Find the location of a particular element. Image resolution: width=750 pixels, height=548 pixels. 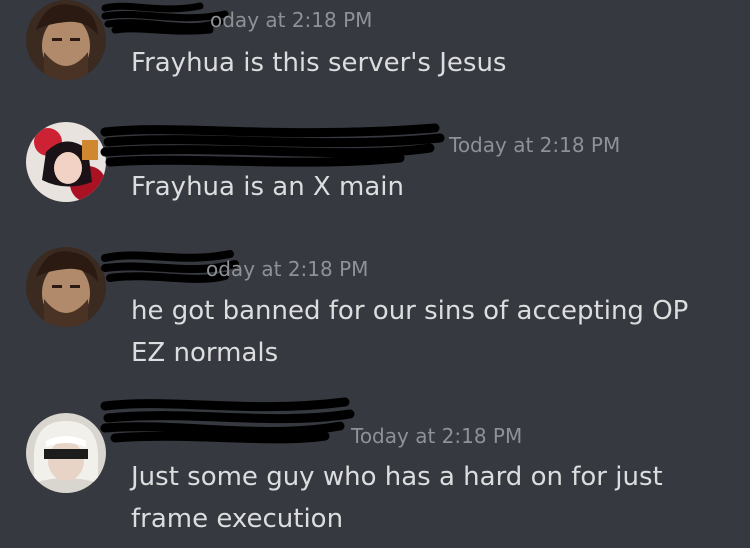

white-hair-avatar-icon is located at coordinates (66, 453).